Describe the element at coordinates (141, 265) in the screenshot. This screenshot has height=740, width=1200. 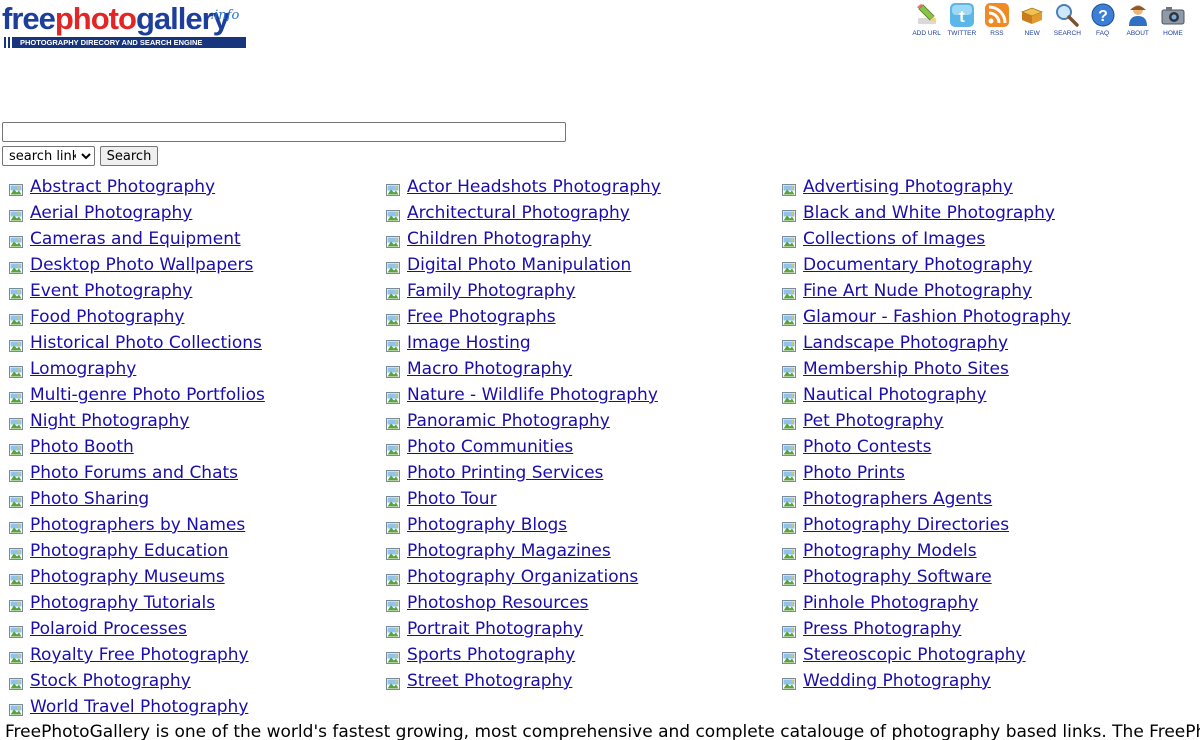
I see `category-link: Desktop Photo Wallpapers` at that location.